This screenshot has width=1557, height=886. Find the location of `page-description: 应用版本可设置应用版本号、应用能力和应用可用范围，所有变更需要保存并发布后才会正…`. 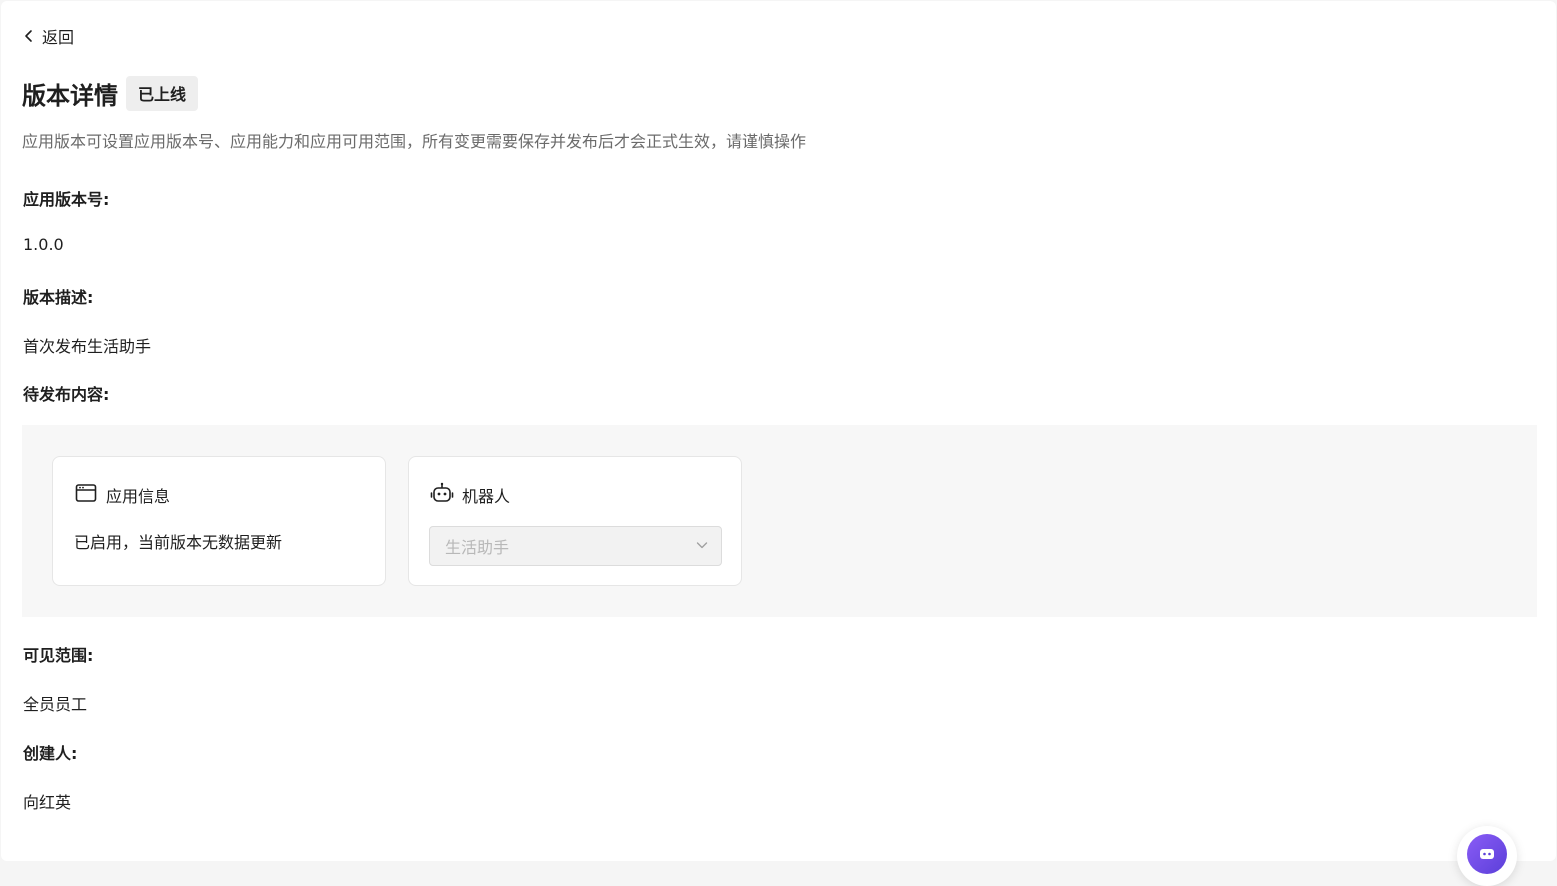

page-description: 应用版本可设置应用版本号、应用能力和应用可用范围，所有变更需要保存并发布后才会正… is located at coordinates (414, 141).